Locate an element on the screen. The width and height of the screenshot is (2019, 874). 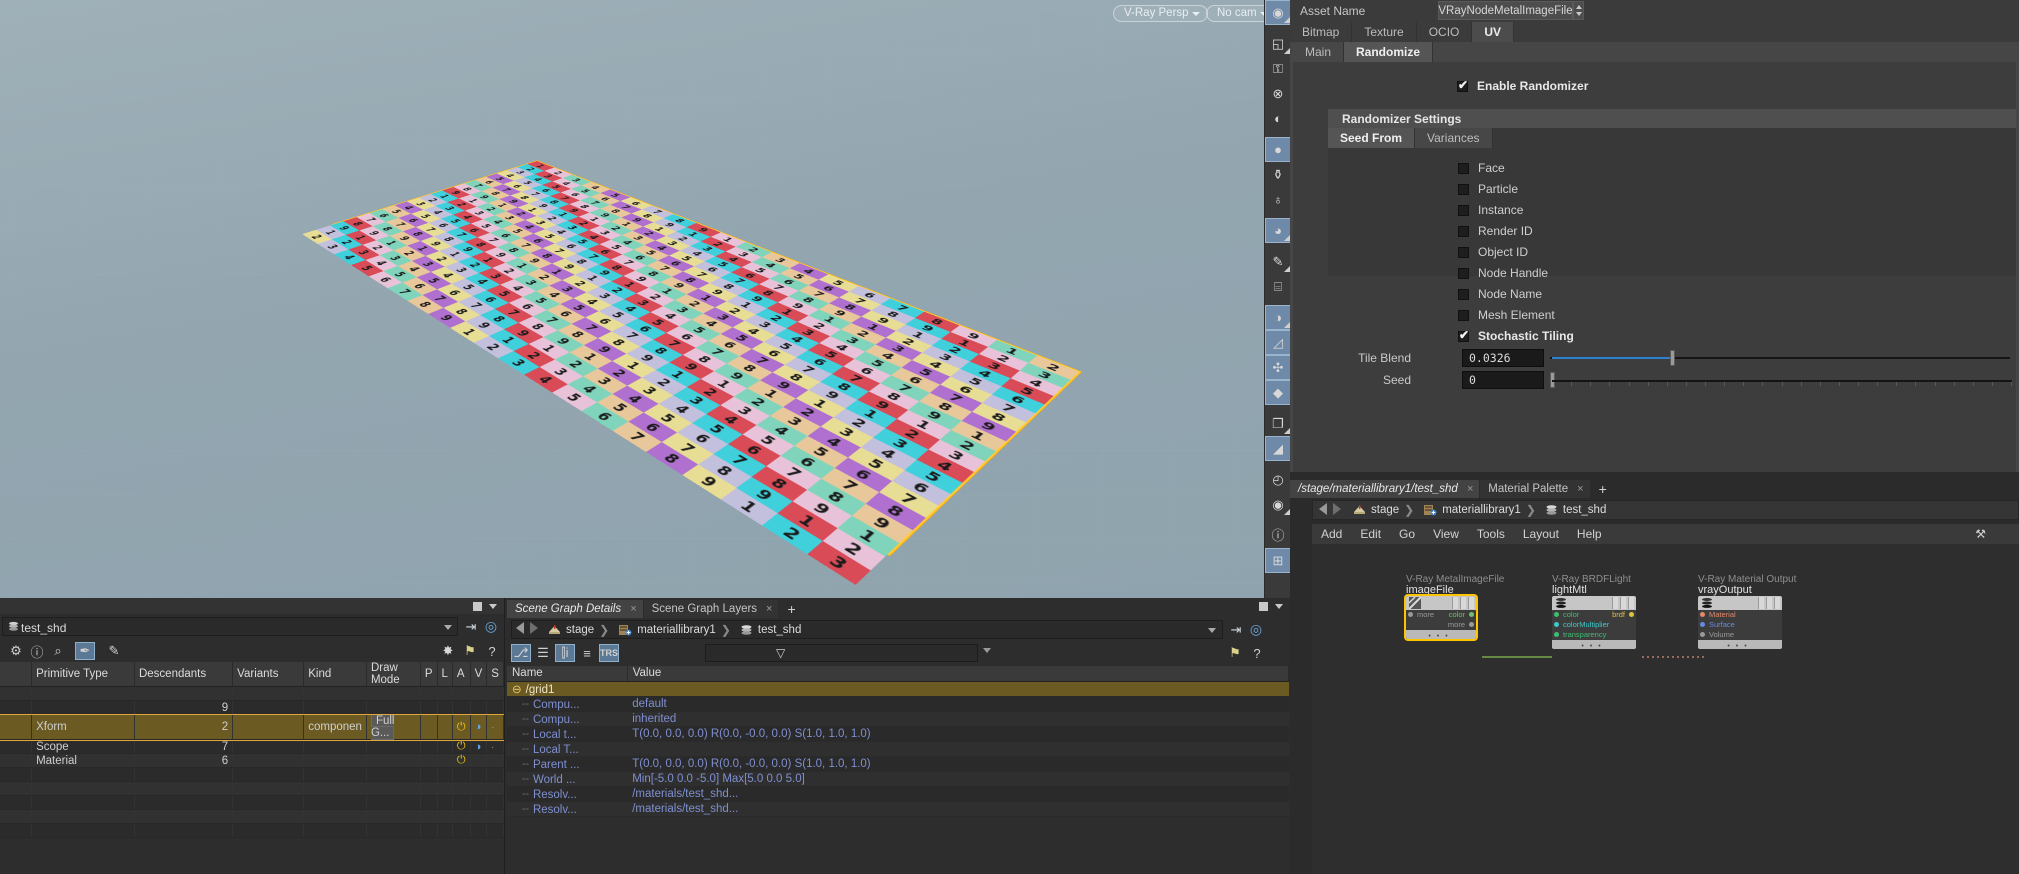
diamond-icon: ◆ is located at coordinates (1278, 392).